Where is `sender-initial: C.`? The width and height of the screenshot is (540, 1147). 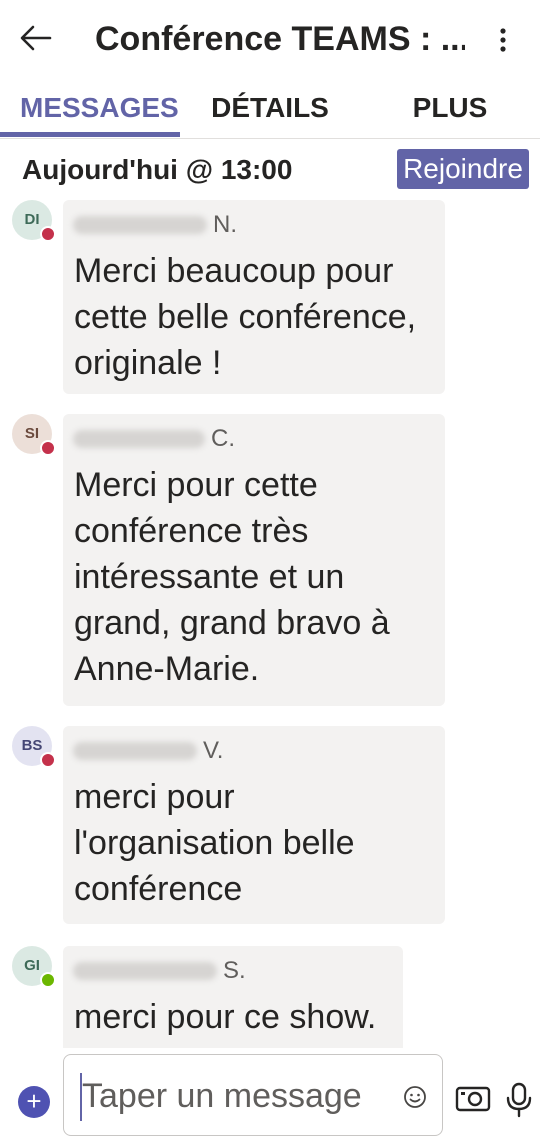 sender-initial: C. is located at coordinates (223, 438).